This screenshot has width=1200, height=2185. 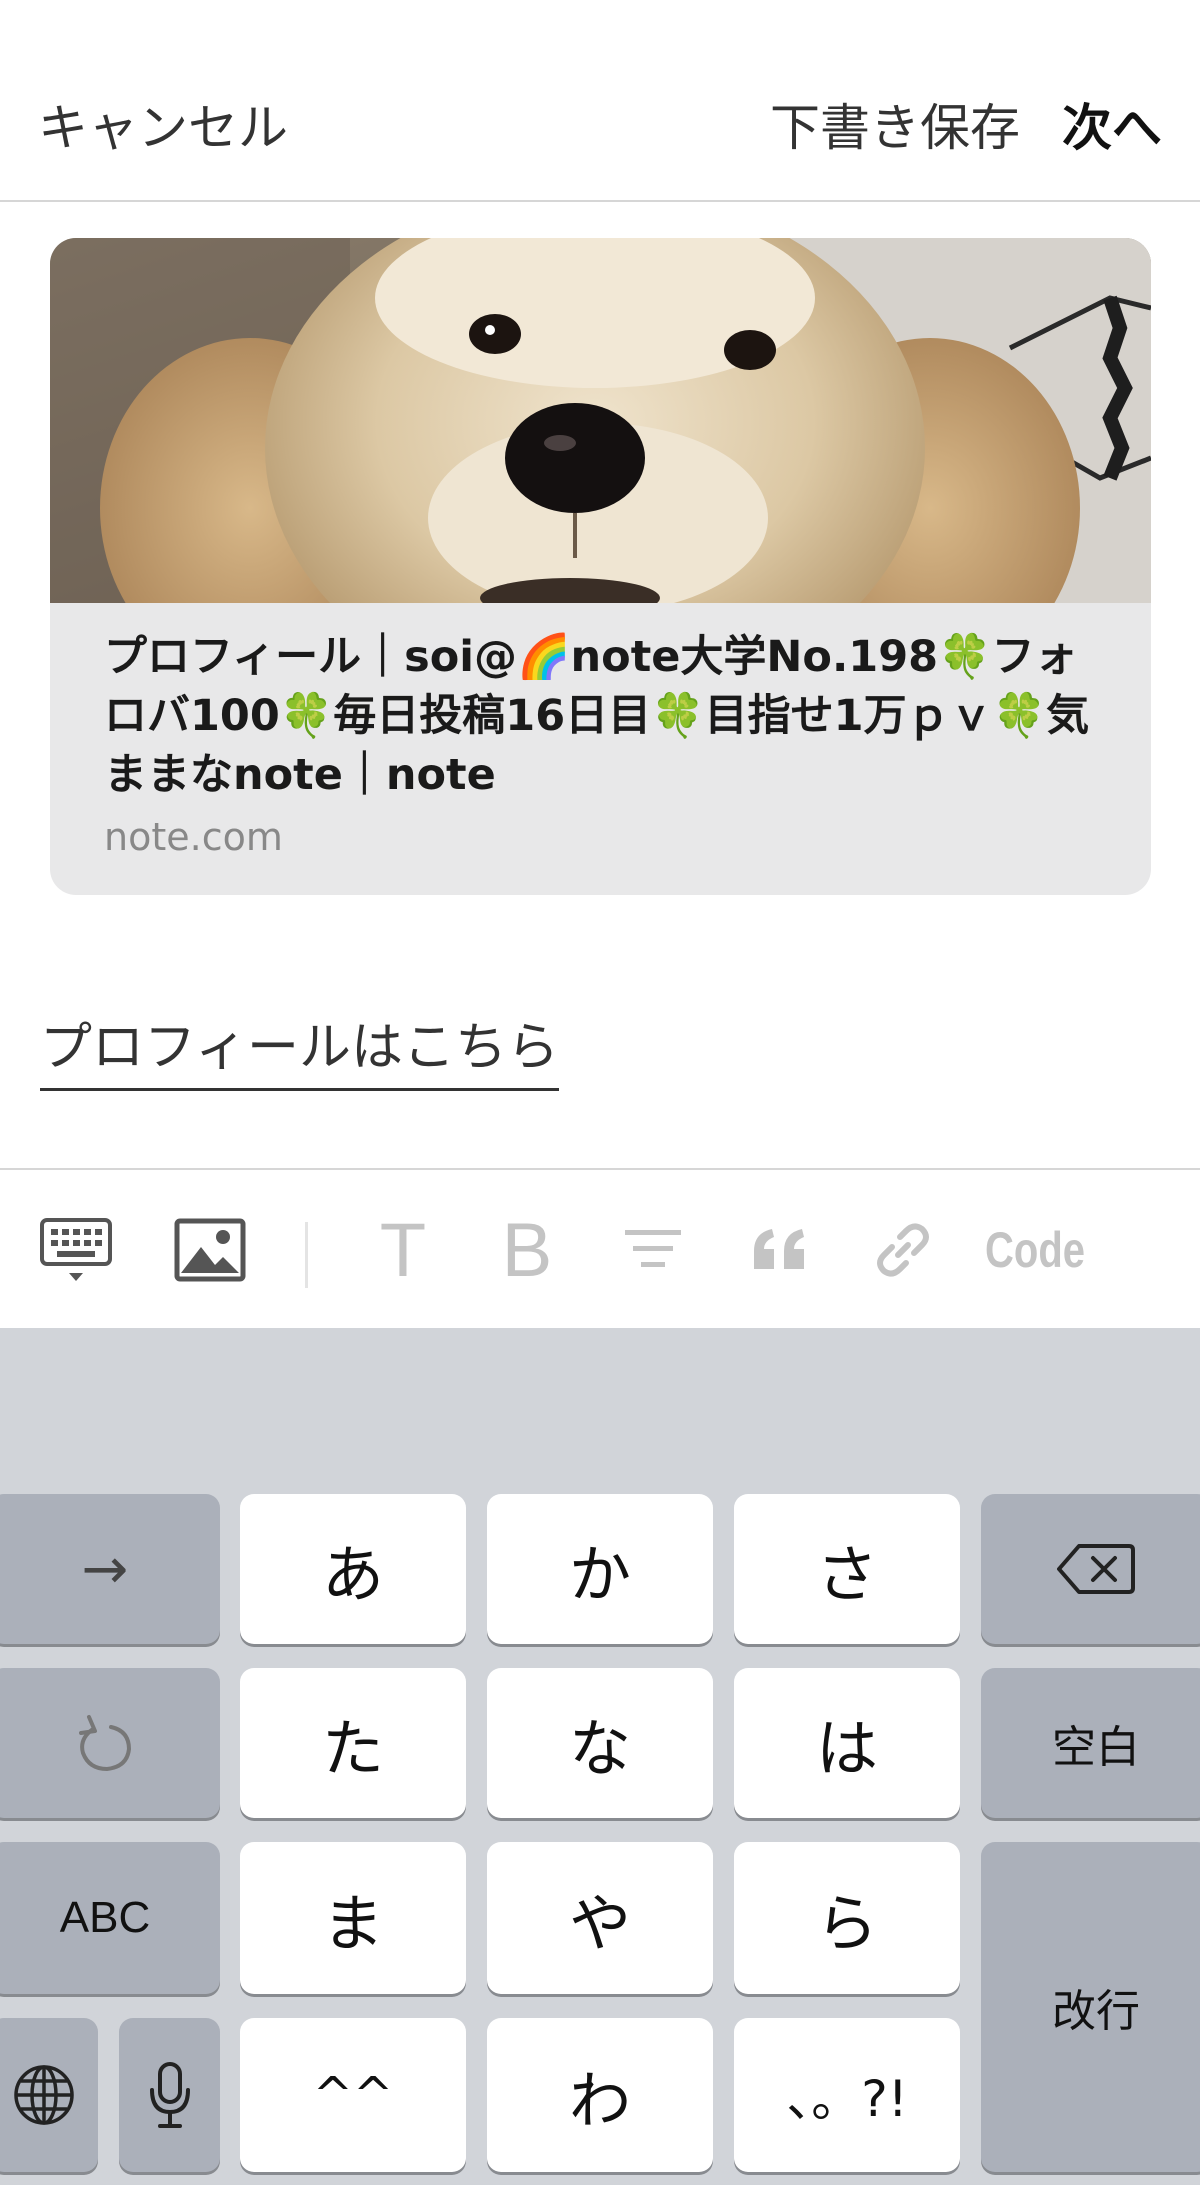 I want to click on formatting-toolbar: T B Code, so click(x=600, y=1248).